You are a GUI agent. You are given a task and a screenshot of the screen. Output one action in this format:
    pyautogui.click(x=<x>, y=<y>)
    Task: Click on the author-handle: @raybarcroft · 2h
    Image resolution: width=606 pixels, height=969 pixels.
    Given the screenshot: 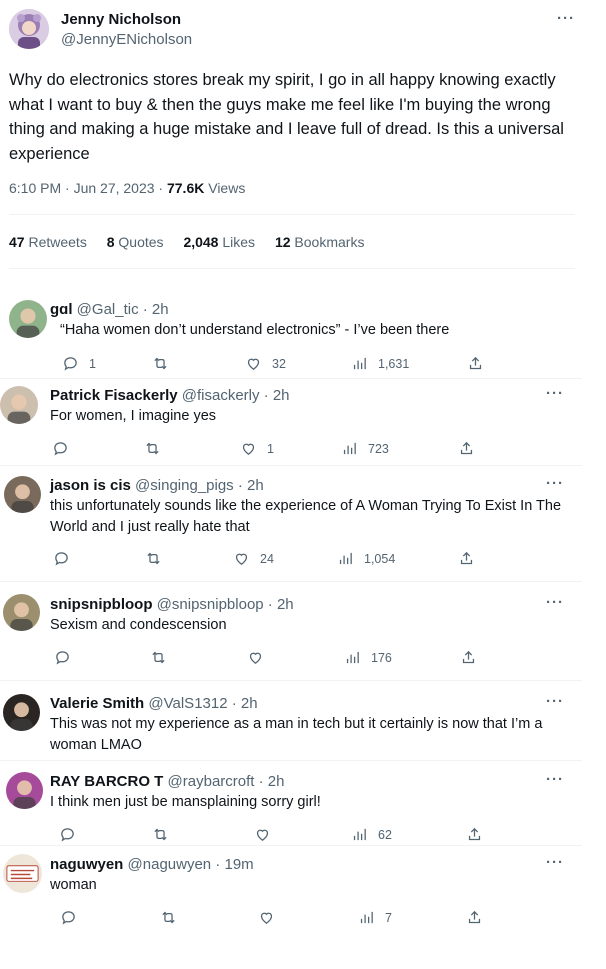 What is the action you would take?
    pyautogui.click(x=226, y=781)
    